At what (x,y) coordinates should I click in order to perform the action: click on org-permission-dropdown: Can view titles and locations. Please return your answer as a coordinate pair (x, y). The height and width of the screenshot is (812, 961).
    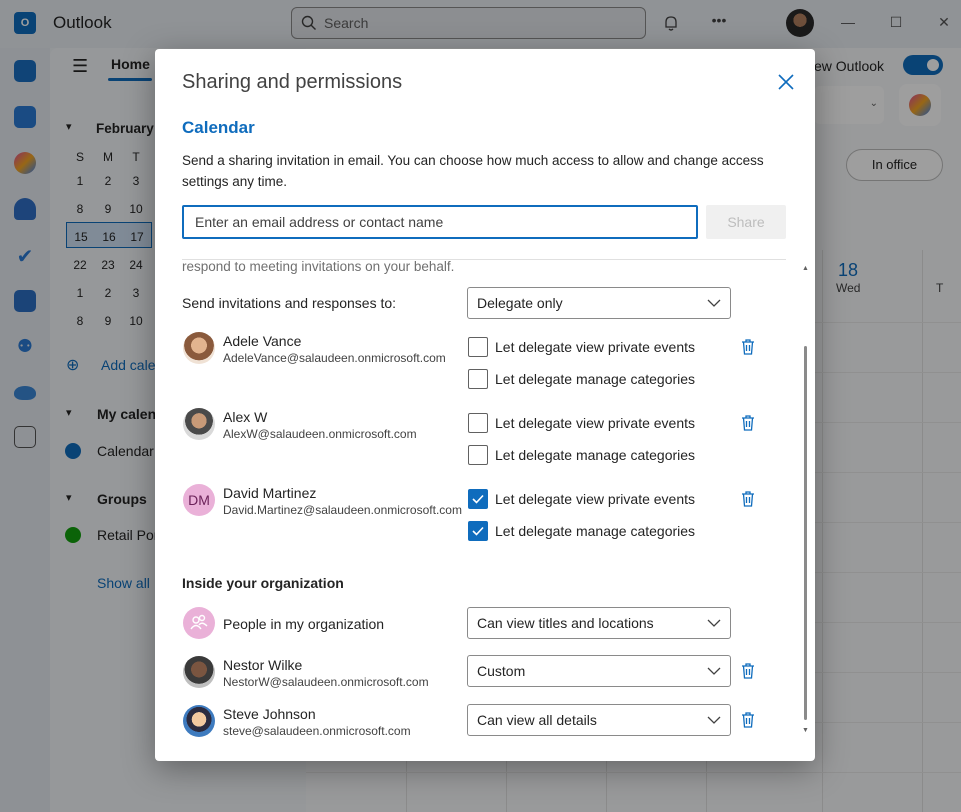
    Looking at the image, I should click on (599, 623).